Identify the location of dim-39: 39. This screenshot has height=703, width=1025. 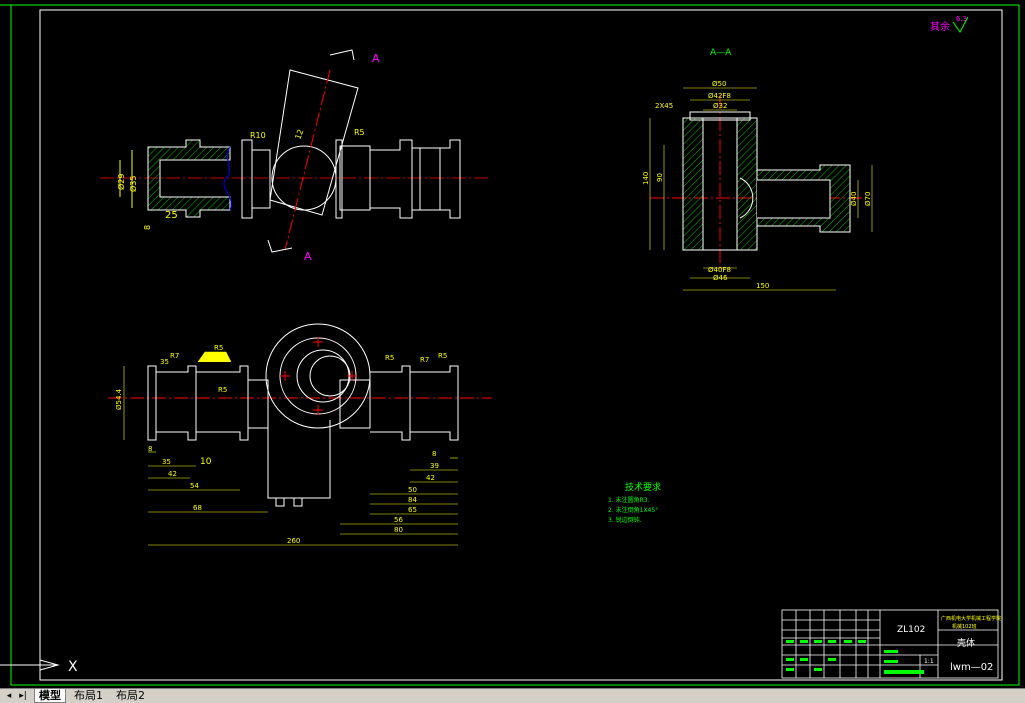
(434, 466).